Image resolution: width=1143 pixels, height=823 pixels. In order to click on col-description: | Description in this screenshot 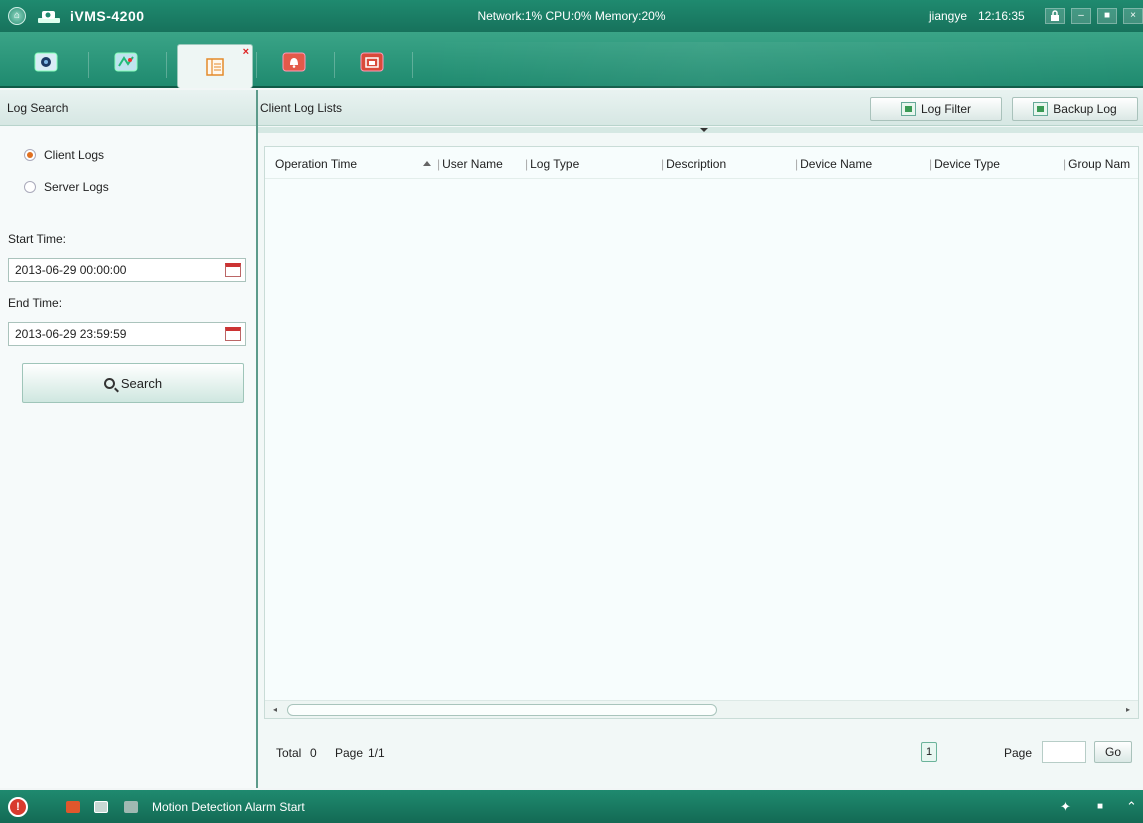, I will do `click(693, 164)`.